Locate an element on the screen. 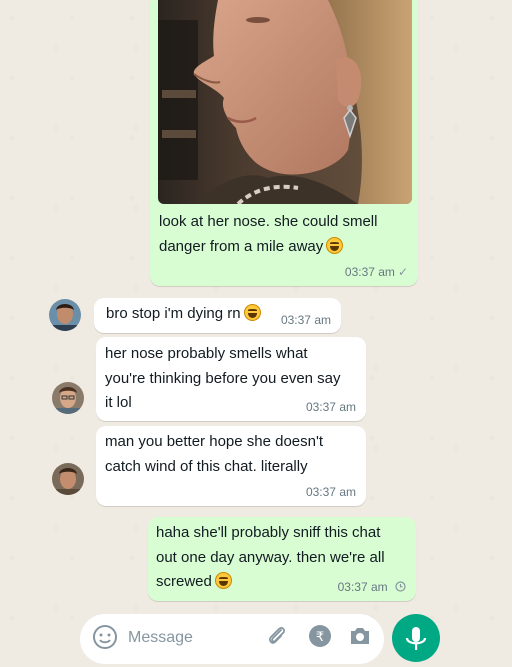 This screenshot has width=512, height=667. message-bubble-incoming: bro stop i'm dying rn 03:37 am is located at coordinates (217, 315).